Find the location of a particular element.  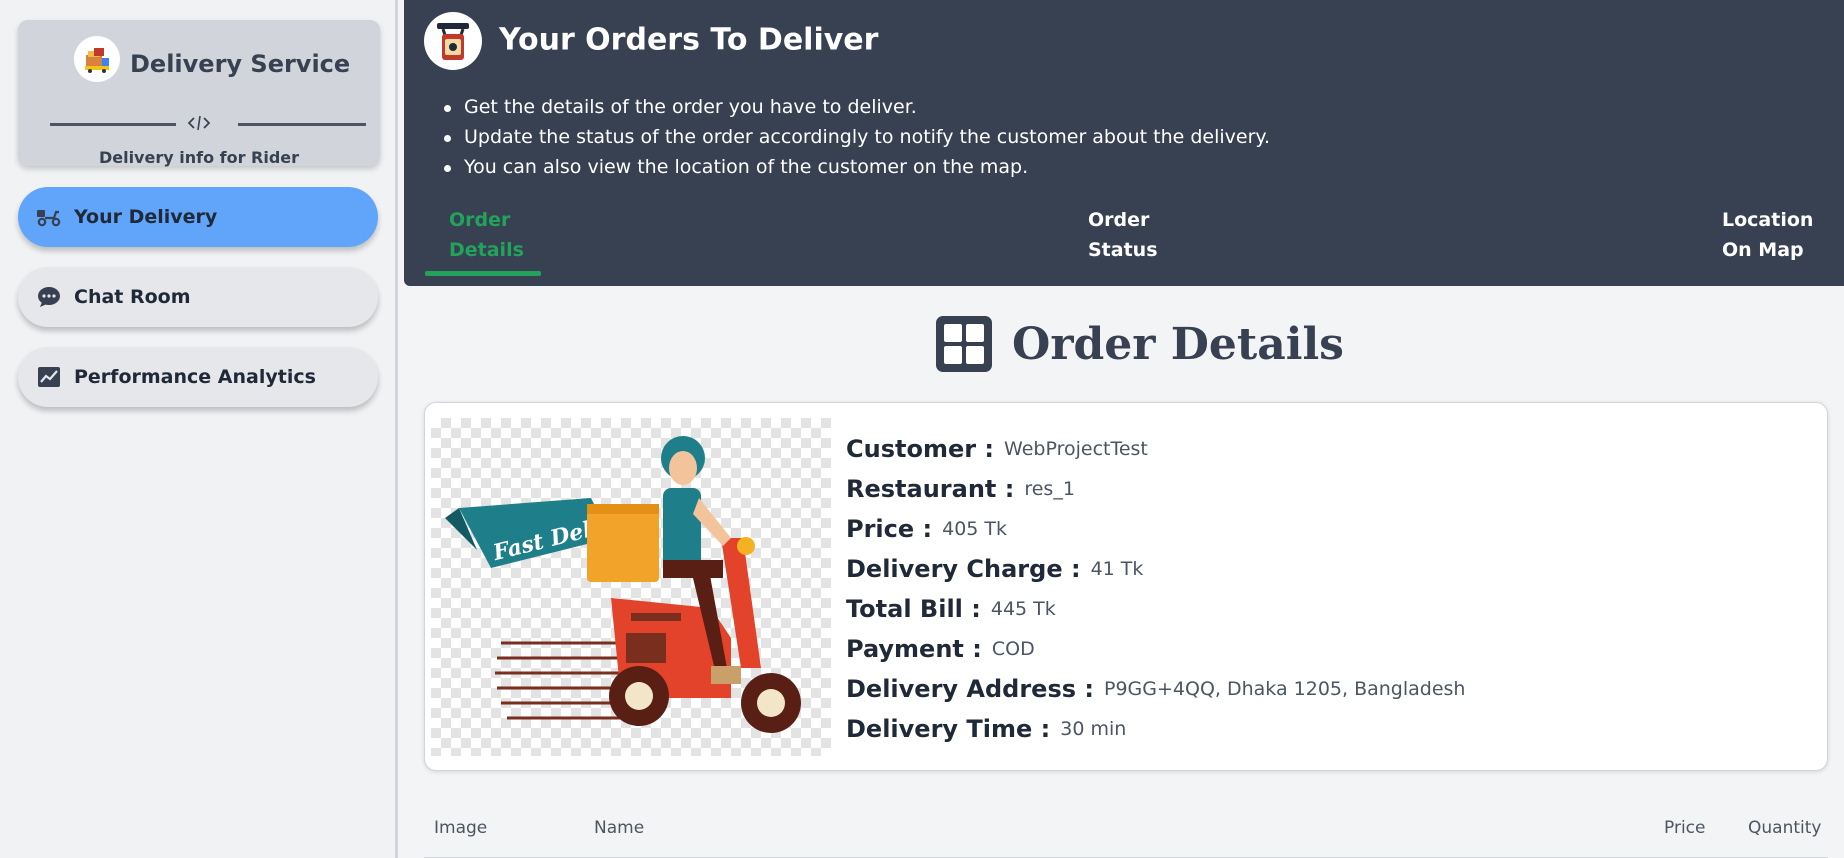

detail-row-customer: Customer : WebProjectTest is located at coordinates (1326, 449).